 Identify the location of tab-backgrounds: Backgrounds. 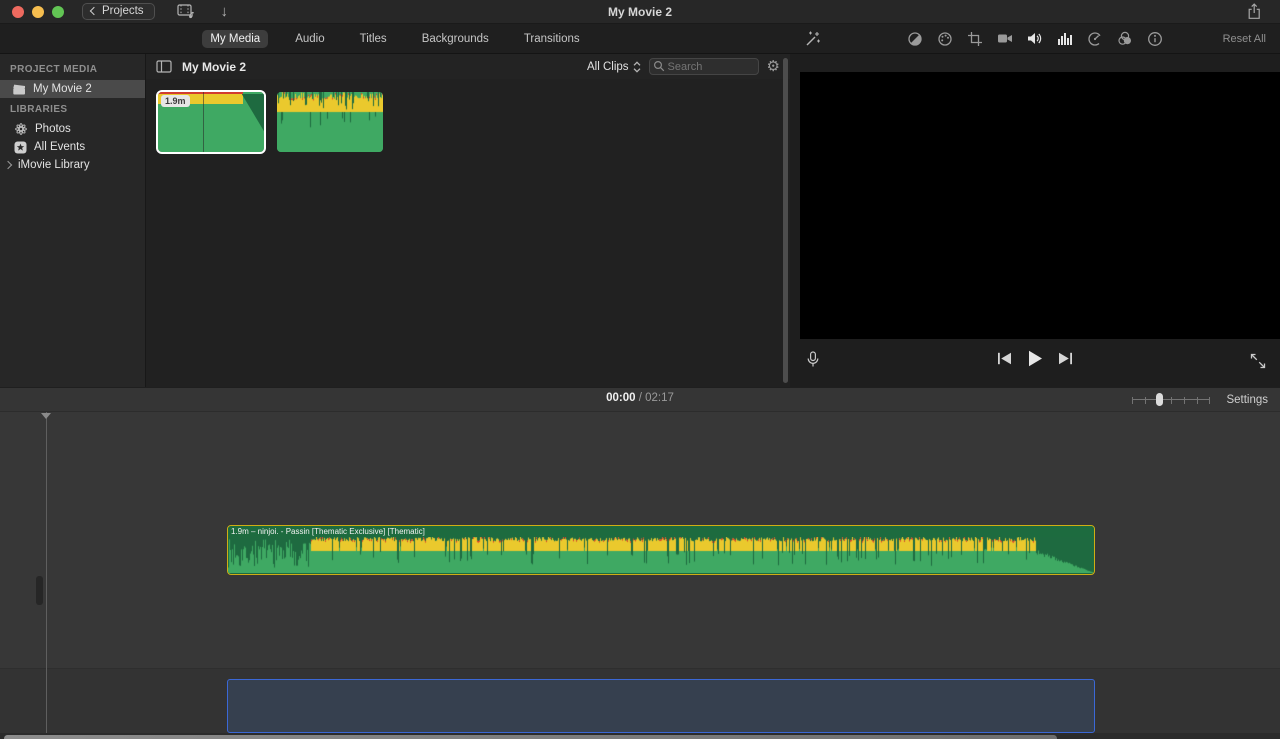
(455, 39).